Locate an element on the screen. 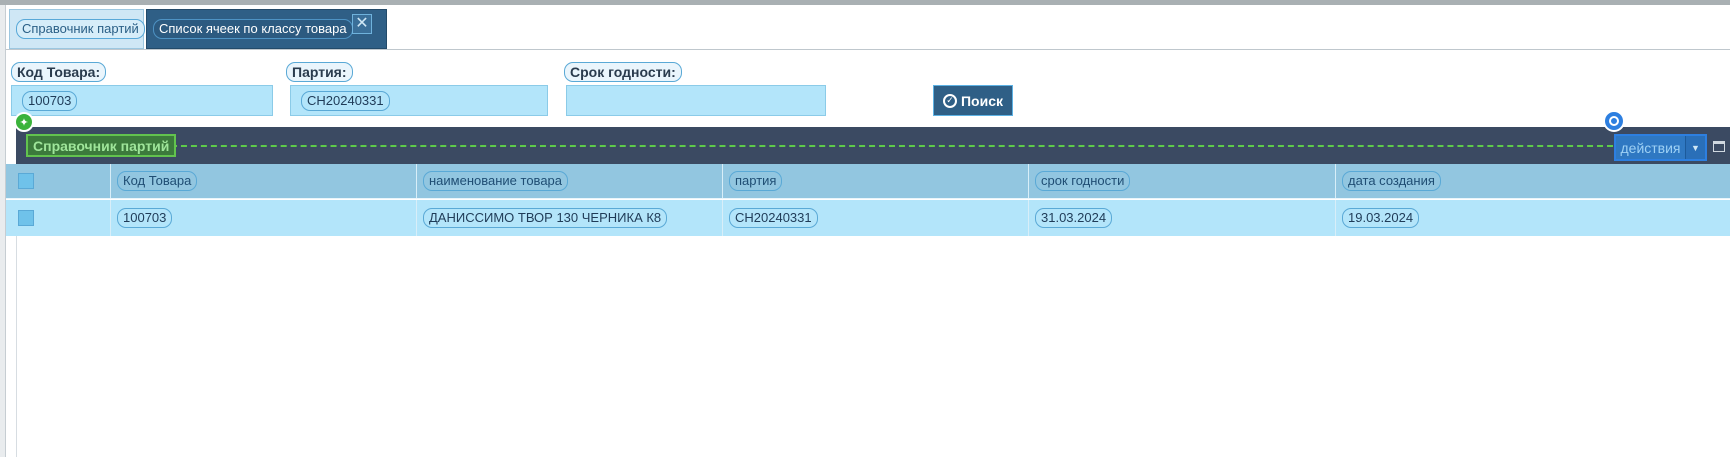 The image size is (1730, 457). header-batch: партия is located at coordinates (875, 181).